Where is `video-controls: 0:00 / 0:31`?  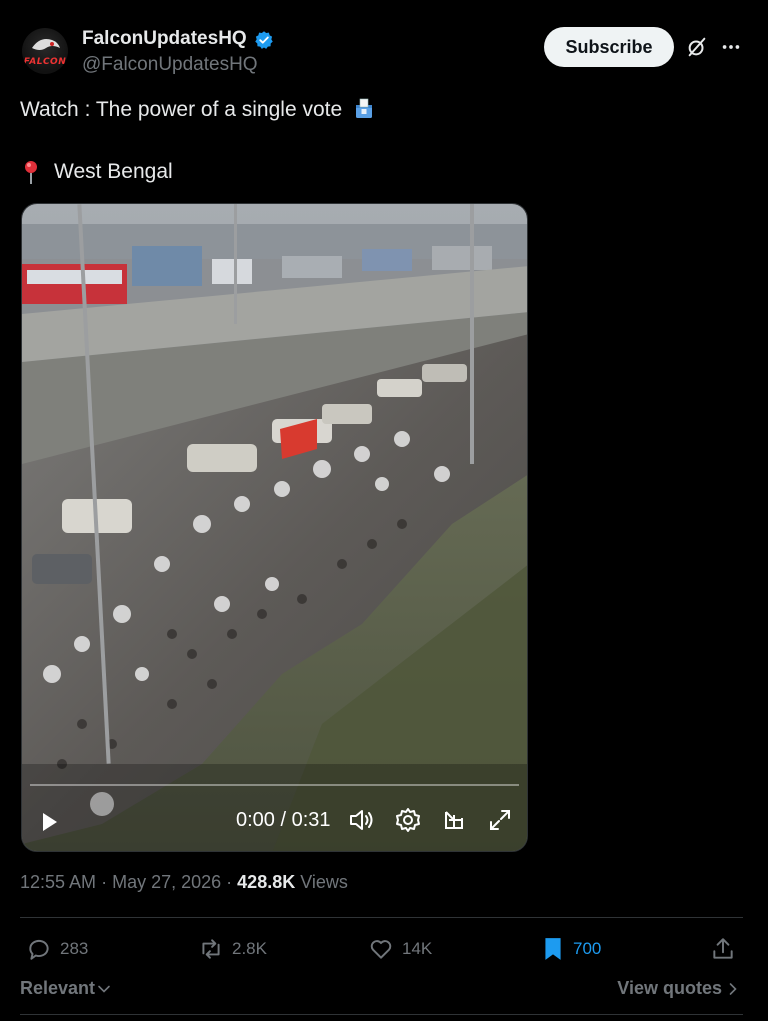
video-controls: 0:00 / 0:31 is located at coordinates (274, 821).